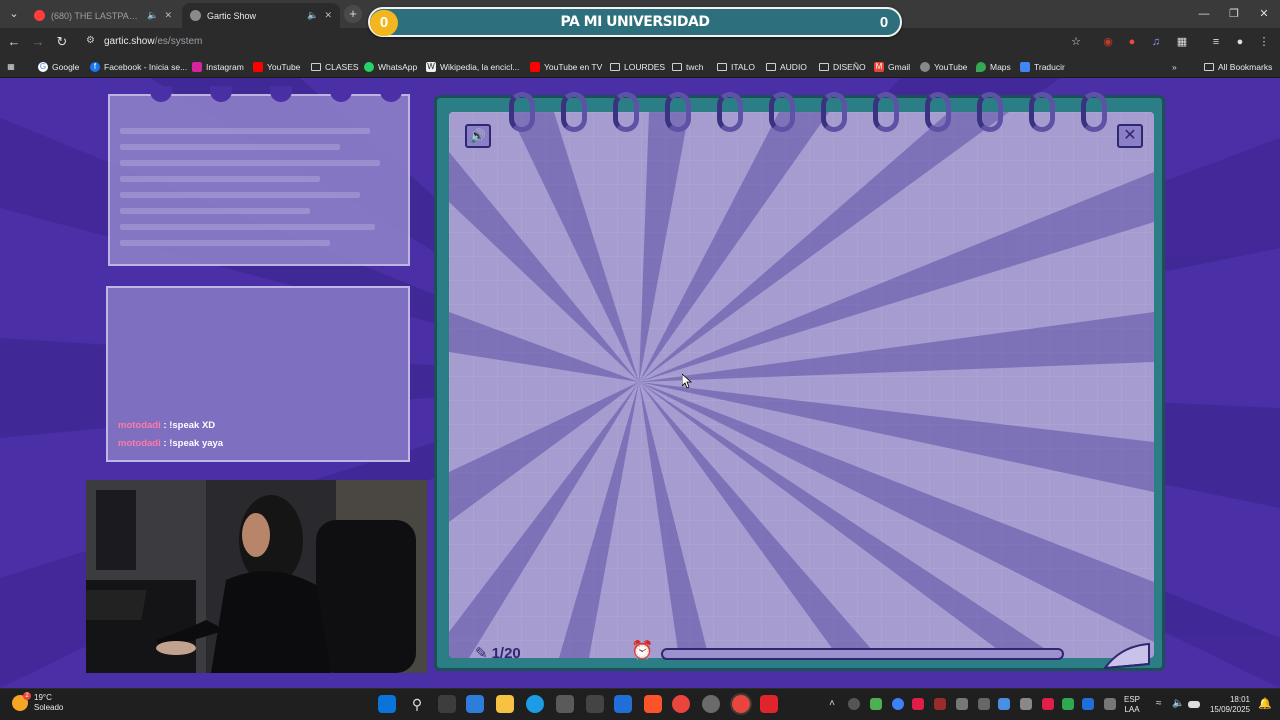  What do you see at coordinates (505, 704) in the screenshot?
I see `file-explorer-icon` at bounding box center [505, 704].